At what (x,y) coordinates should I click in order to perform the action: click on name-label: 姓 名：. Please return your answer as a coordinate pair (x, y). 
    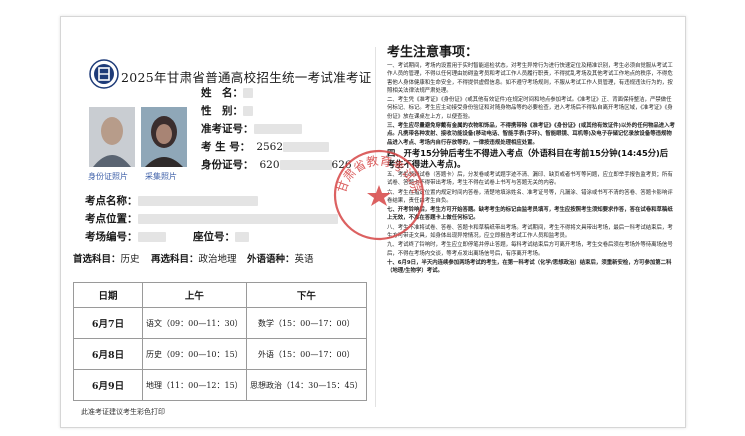
    Looking at the image, I should click on (222, 93).